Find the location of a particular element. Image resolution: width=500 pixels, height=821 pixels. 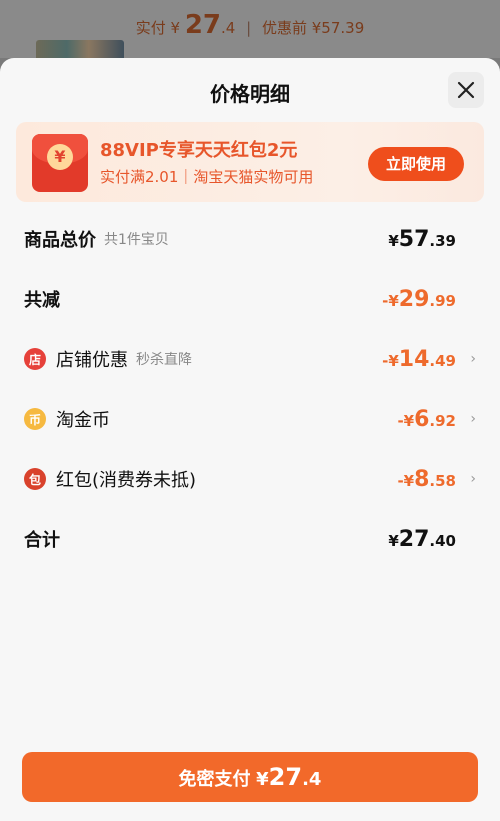

amount-dec: .58 is located at coordinates (442, 480).